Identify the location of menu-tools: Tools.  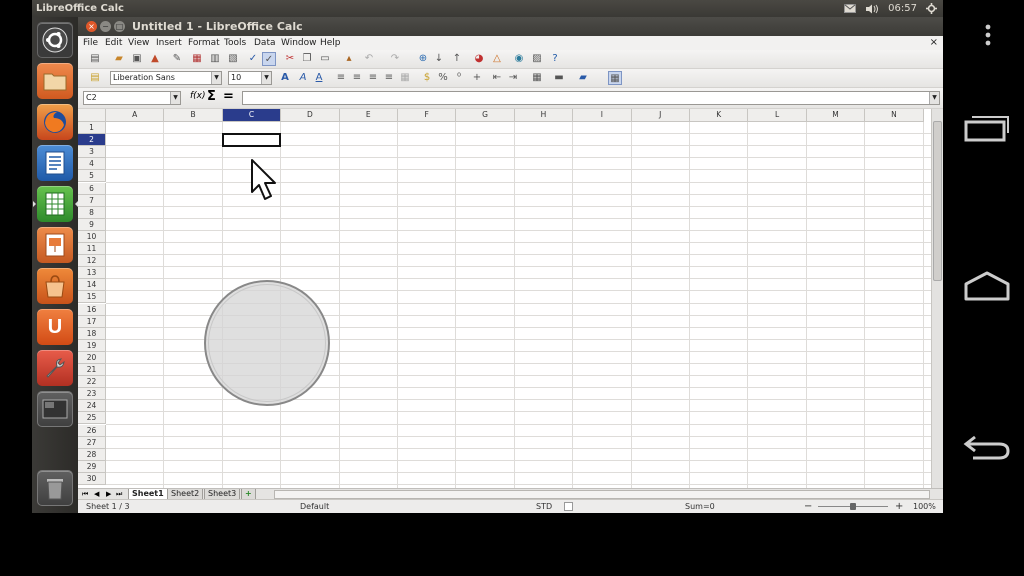
(235, 43).